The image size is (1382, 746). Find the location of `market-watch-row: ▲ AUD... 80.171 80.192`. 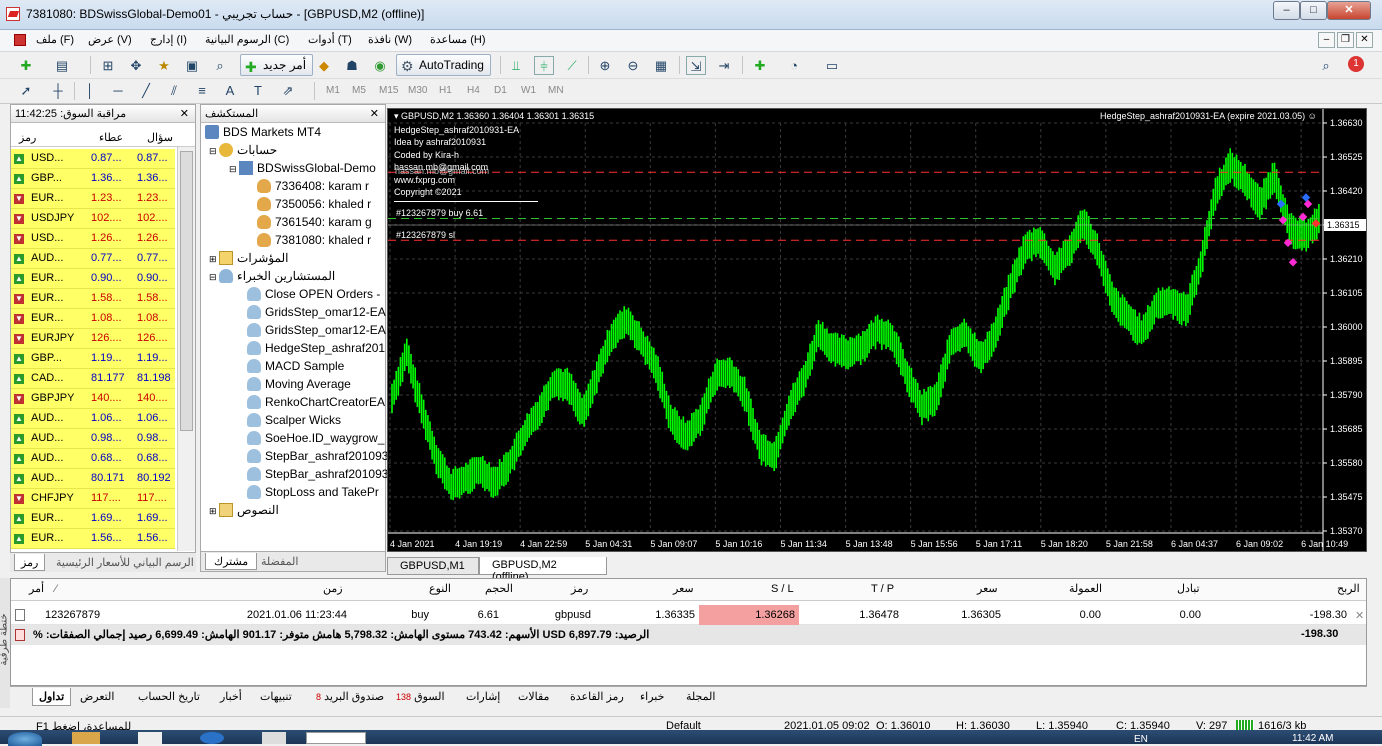

market-watch-row: ▲ AUD... 80.171 80.192 is located at coordinates (93, 479).